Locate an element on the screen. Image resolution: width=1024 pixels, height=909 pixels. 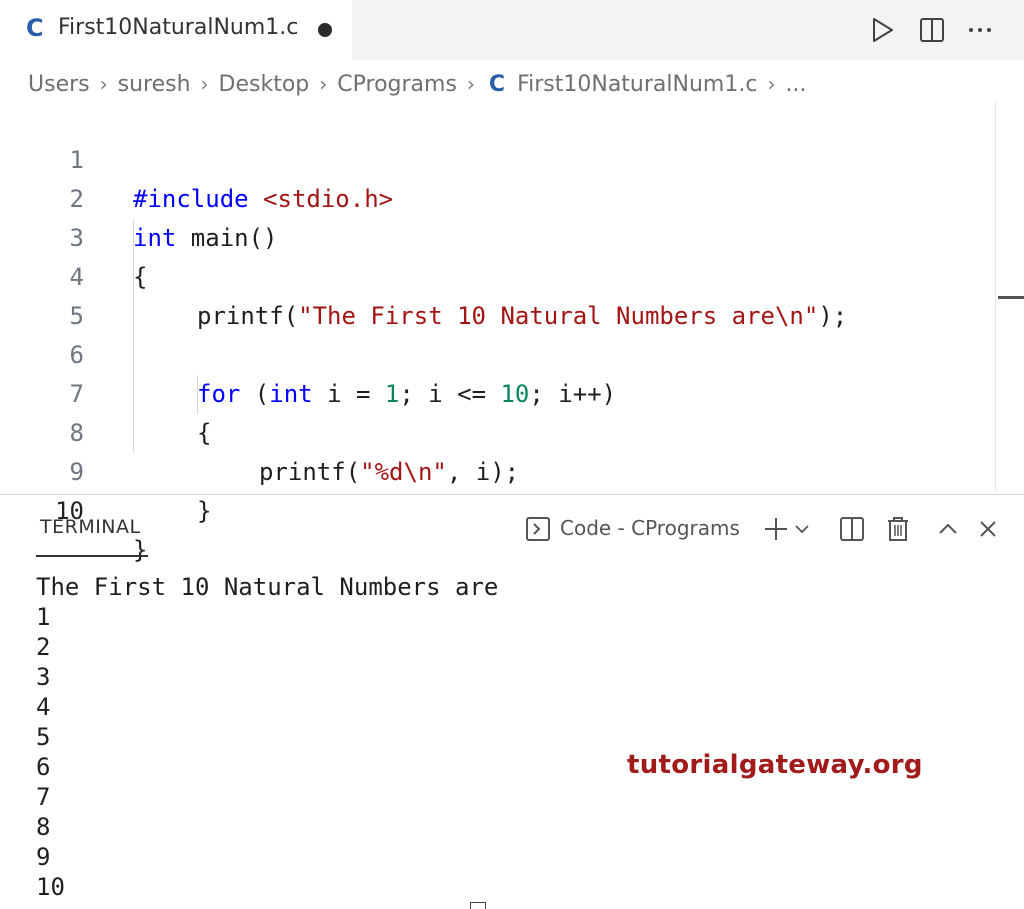
close-icon is located at coordinates (988, 529).